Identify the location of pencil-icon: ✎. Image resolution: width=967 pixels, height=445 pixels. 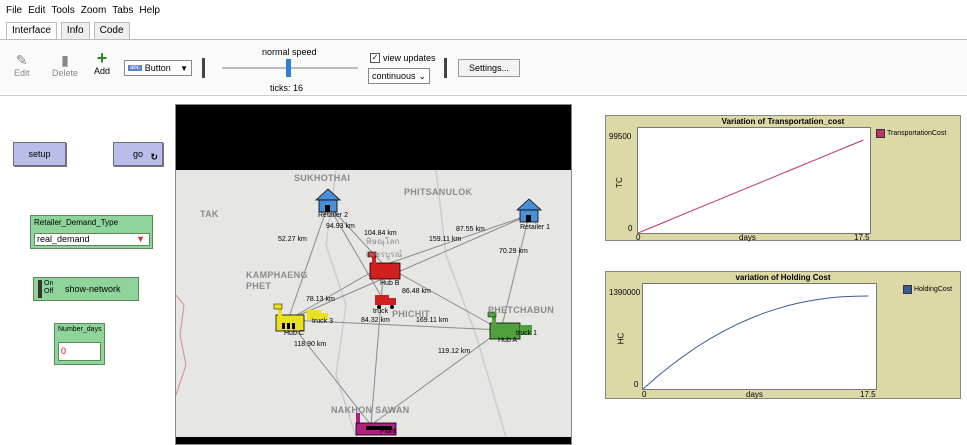
(21, 60).